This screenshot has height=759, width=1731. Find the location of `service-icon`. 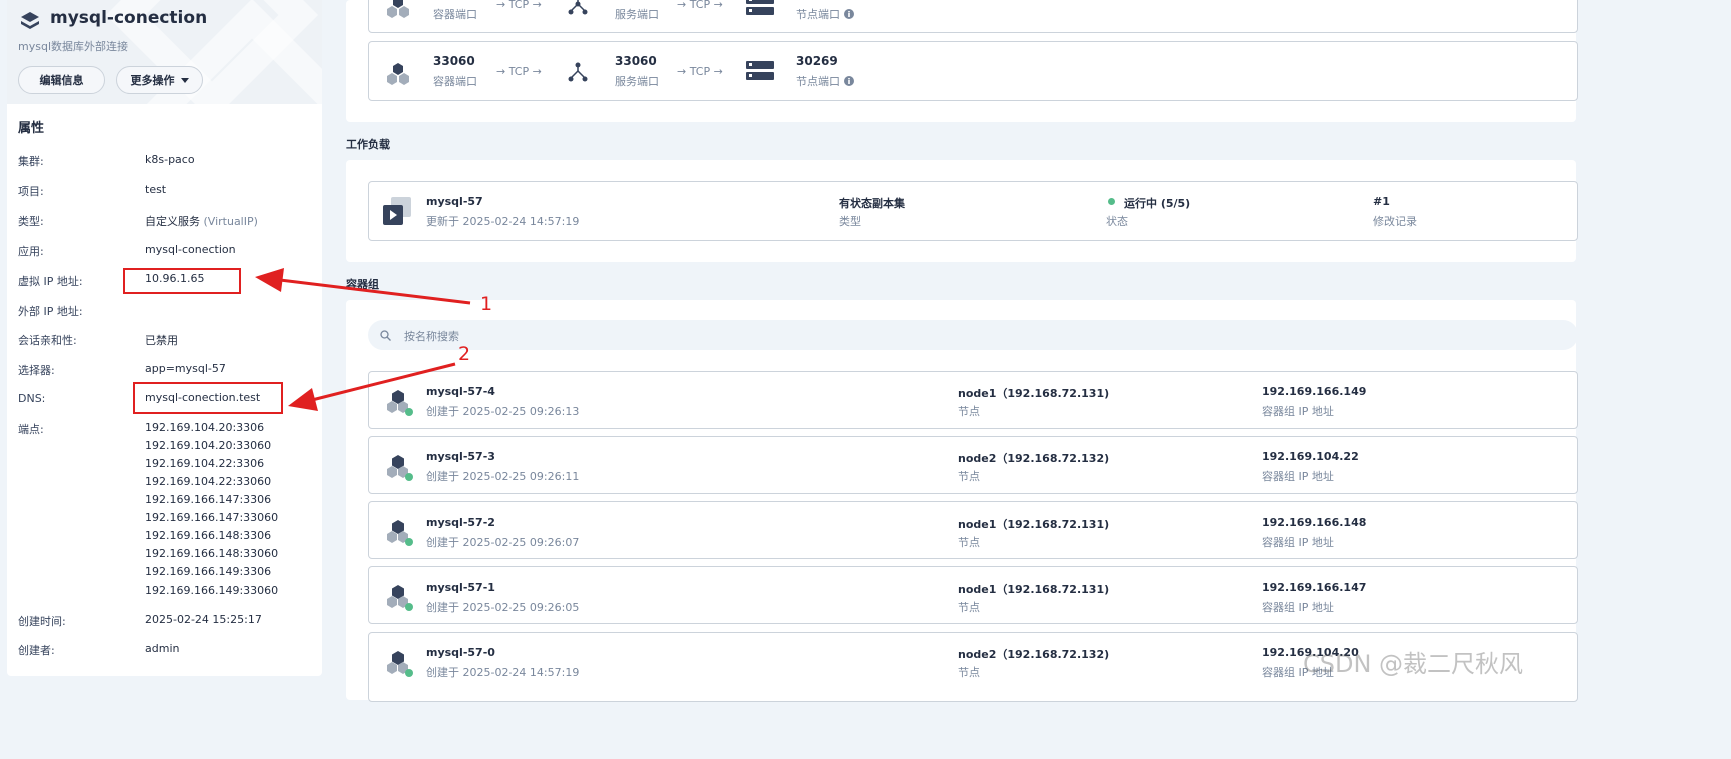

service-icon is located at coordinates (30, 20).